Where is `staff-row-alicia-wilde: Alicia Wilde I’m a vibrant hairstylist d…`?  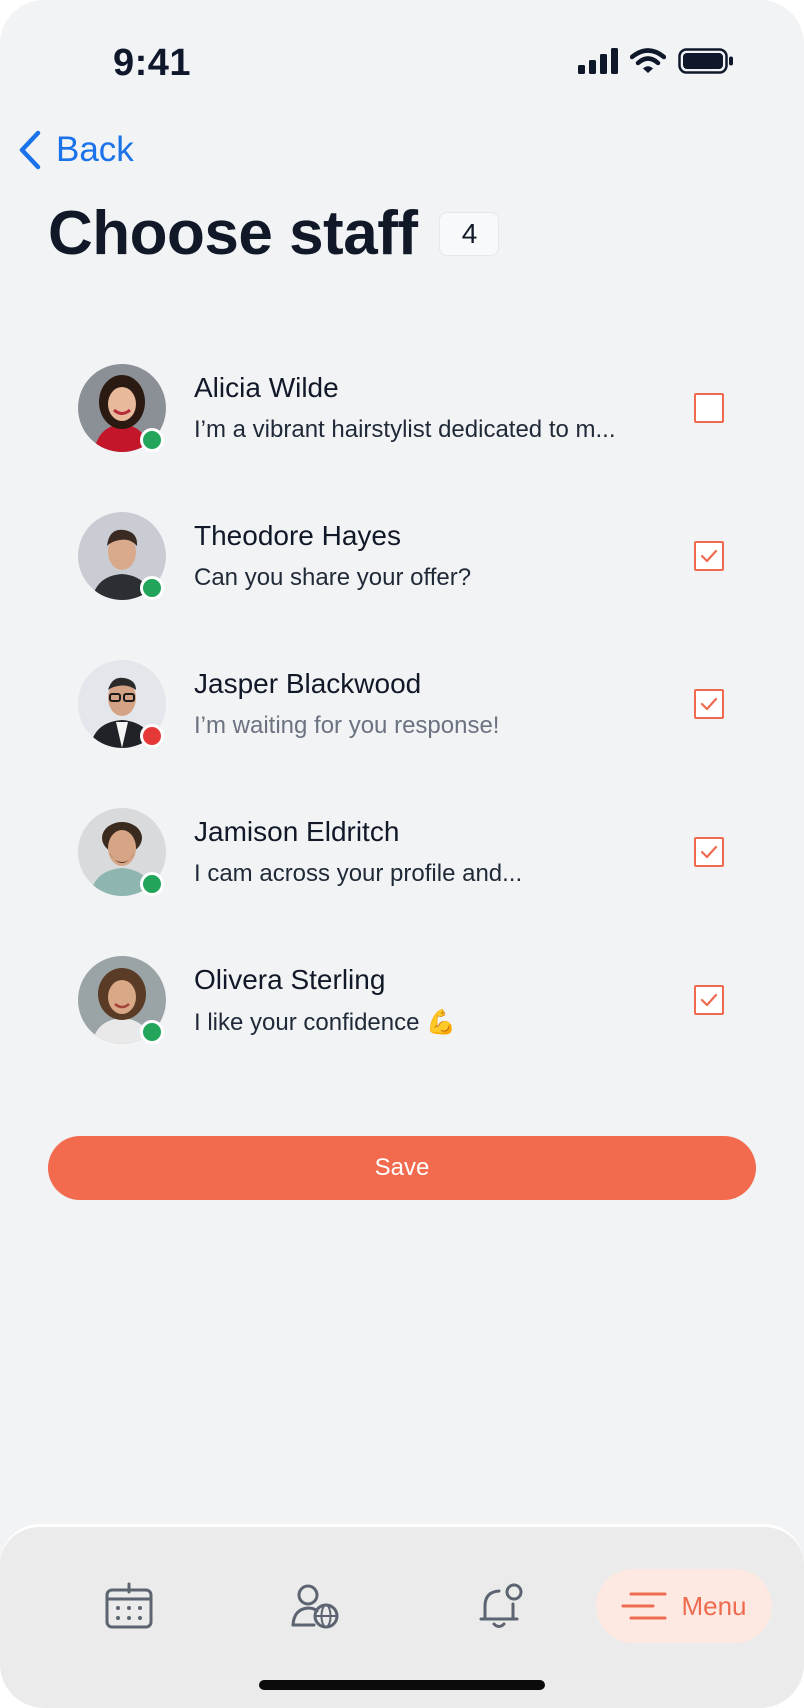 staff-row-alicia-wilde: Alicia Wilde I’m a vibrant hairstylist d… is located at coordinates (402, 416).